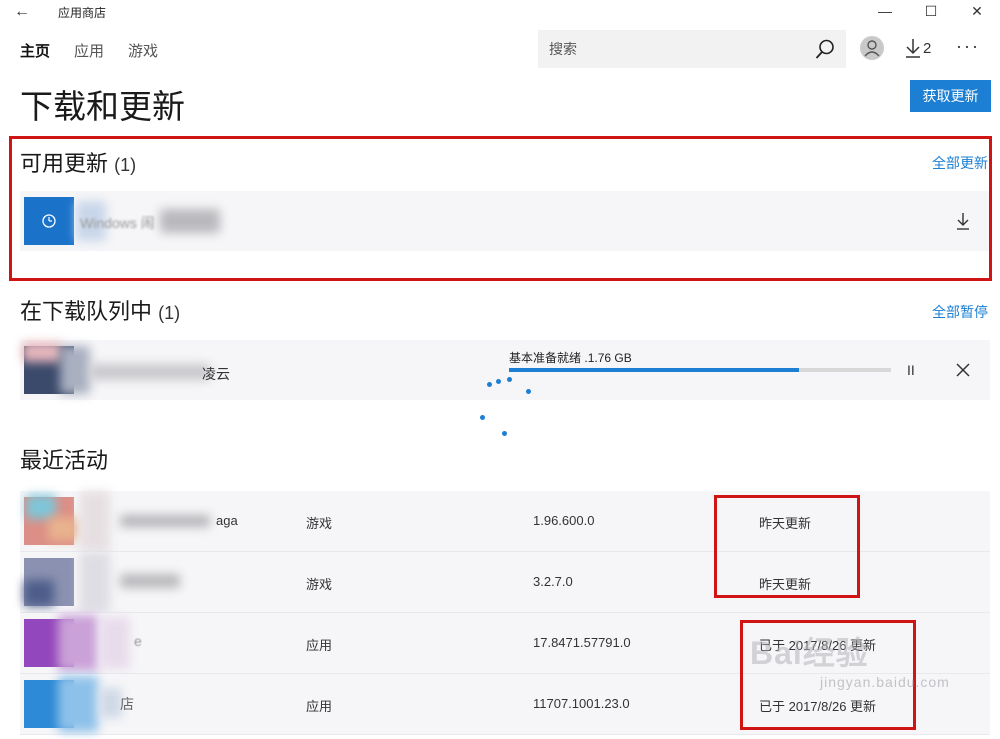  I want to click on available-updates-count: (1), so click(125, 165).